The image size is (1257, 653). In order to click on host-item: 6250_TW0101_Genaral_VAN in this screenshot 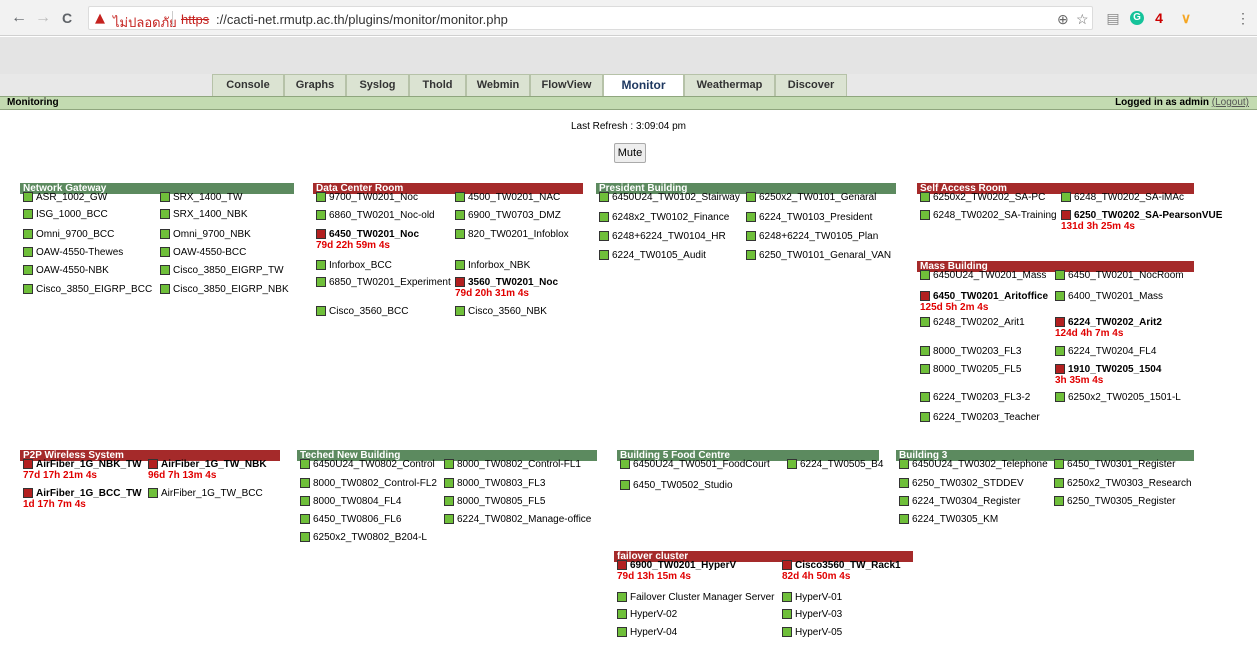, I will do `click(818, 256)`.